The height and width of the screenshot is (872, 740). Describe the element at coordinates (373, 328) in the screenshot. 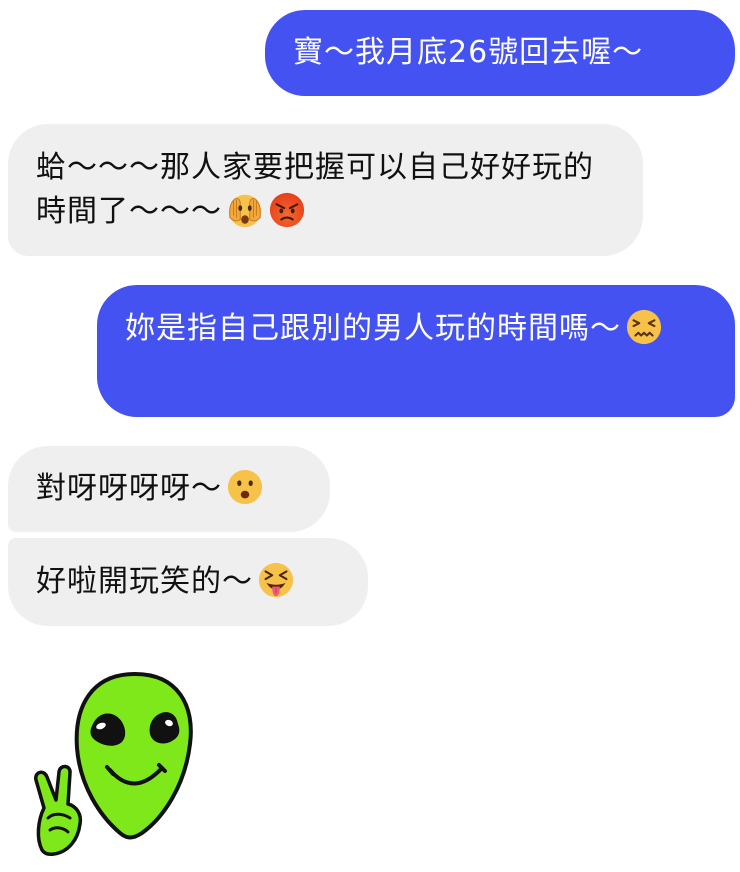

I see `message-text: 妳是指自己跟別的男人玩的時間嗎～` at that location.